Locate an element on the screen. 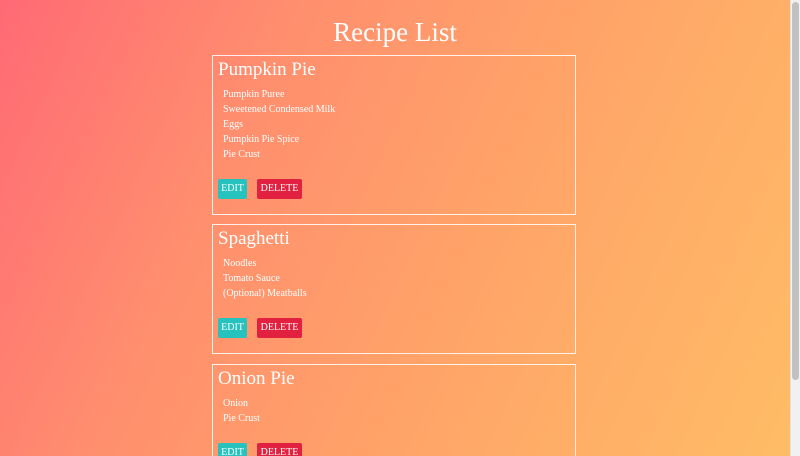 The height and width of the screenshot is (456, 800). vertical-scrollbar is located at coordinates (795, 228).